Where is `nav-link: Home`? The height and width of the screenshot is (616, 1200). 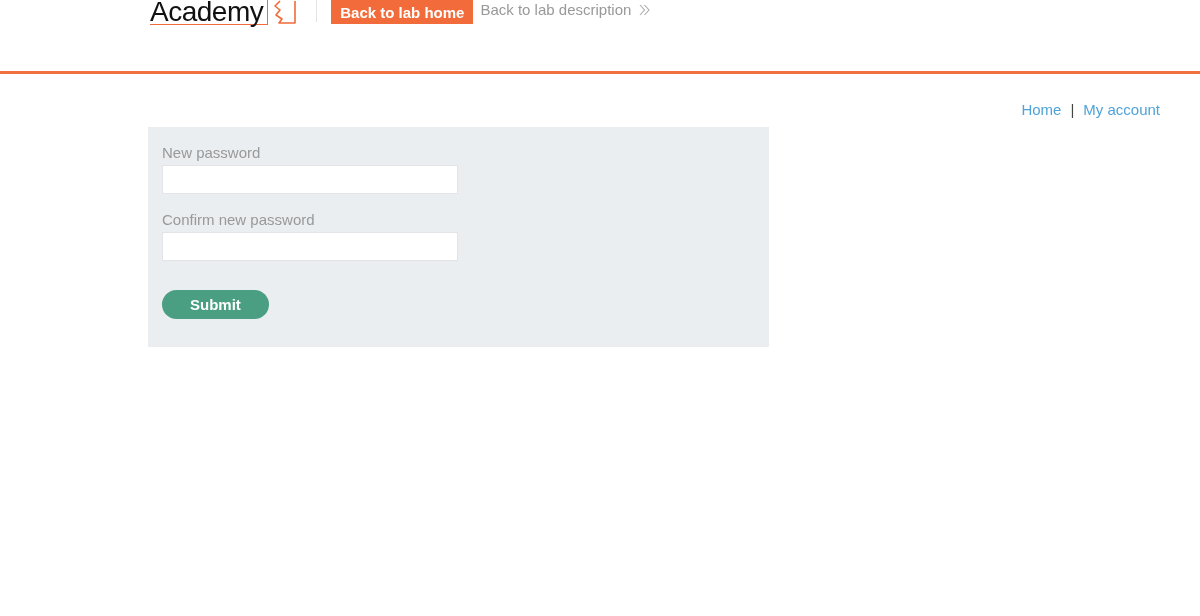
nav-link: Home is located at coordinates (1041, 110).